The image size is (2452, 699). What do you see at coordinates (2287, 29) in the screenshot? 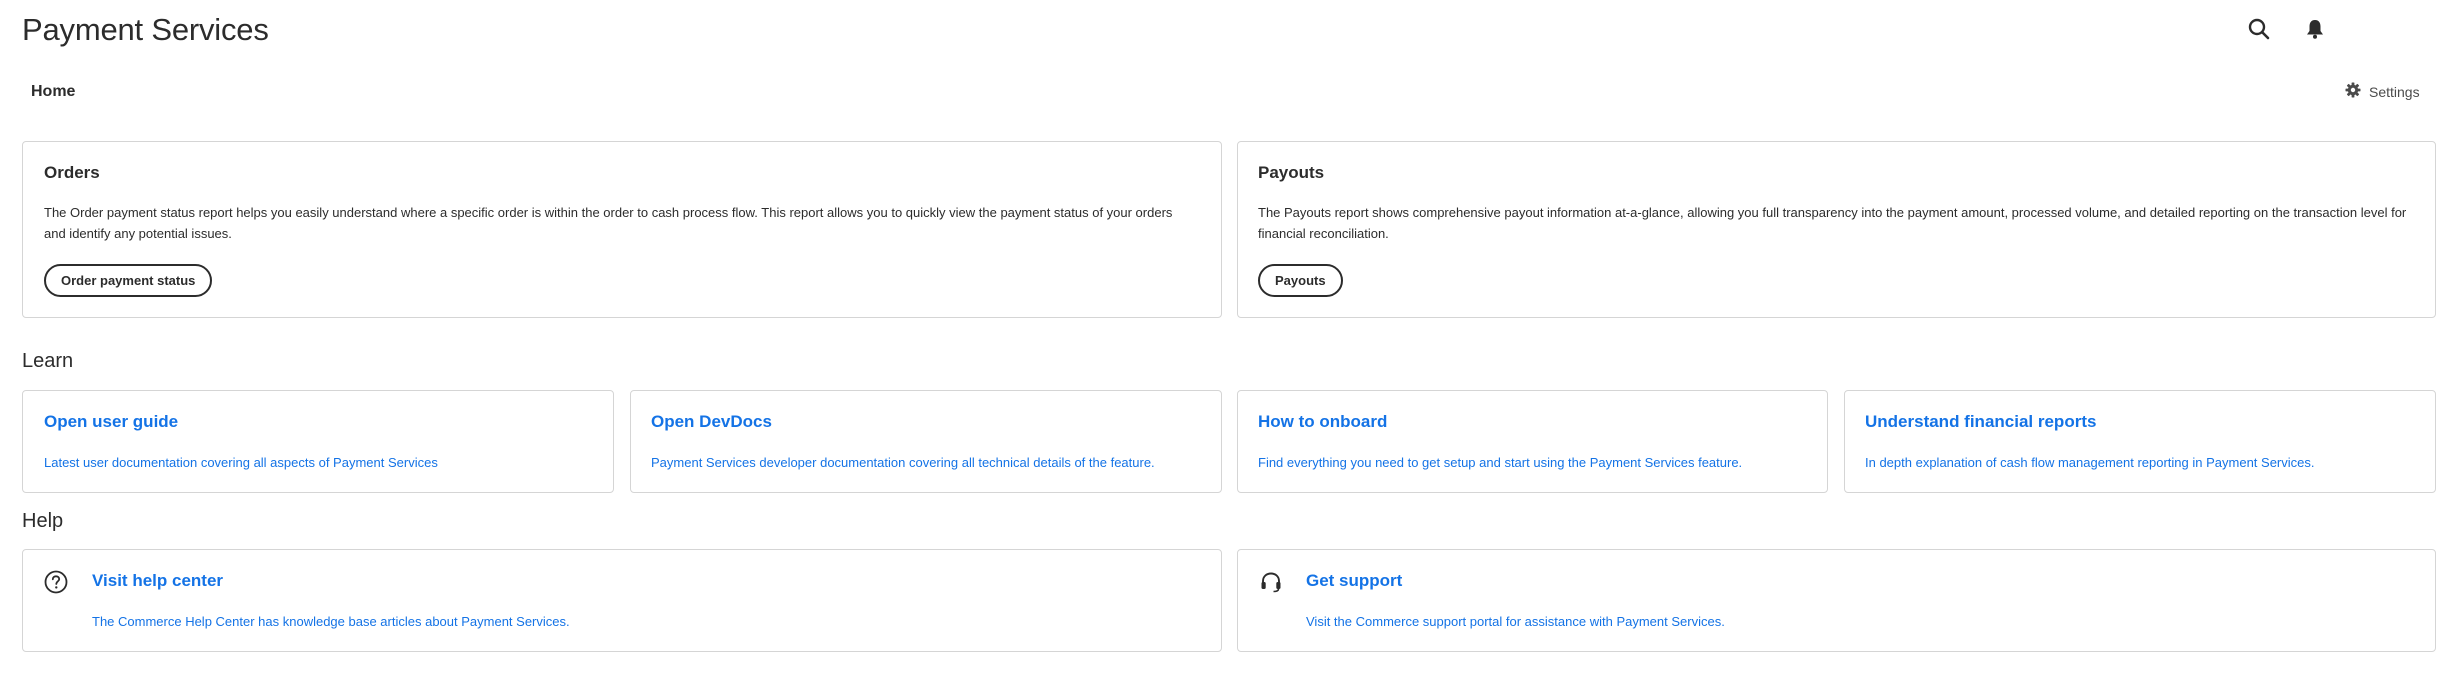
I see `header-actions` at bounding box center [2287, 29].